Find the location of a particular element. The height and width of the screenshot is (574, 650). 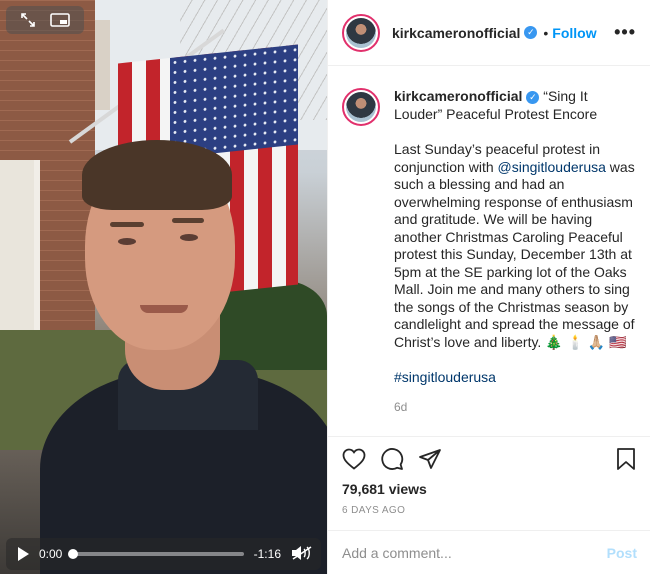

post-header: kirkcameronofficial ✓ • Follow ••• is located at coordinates (489, 33).